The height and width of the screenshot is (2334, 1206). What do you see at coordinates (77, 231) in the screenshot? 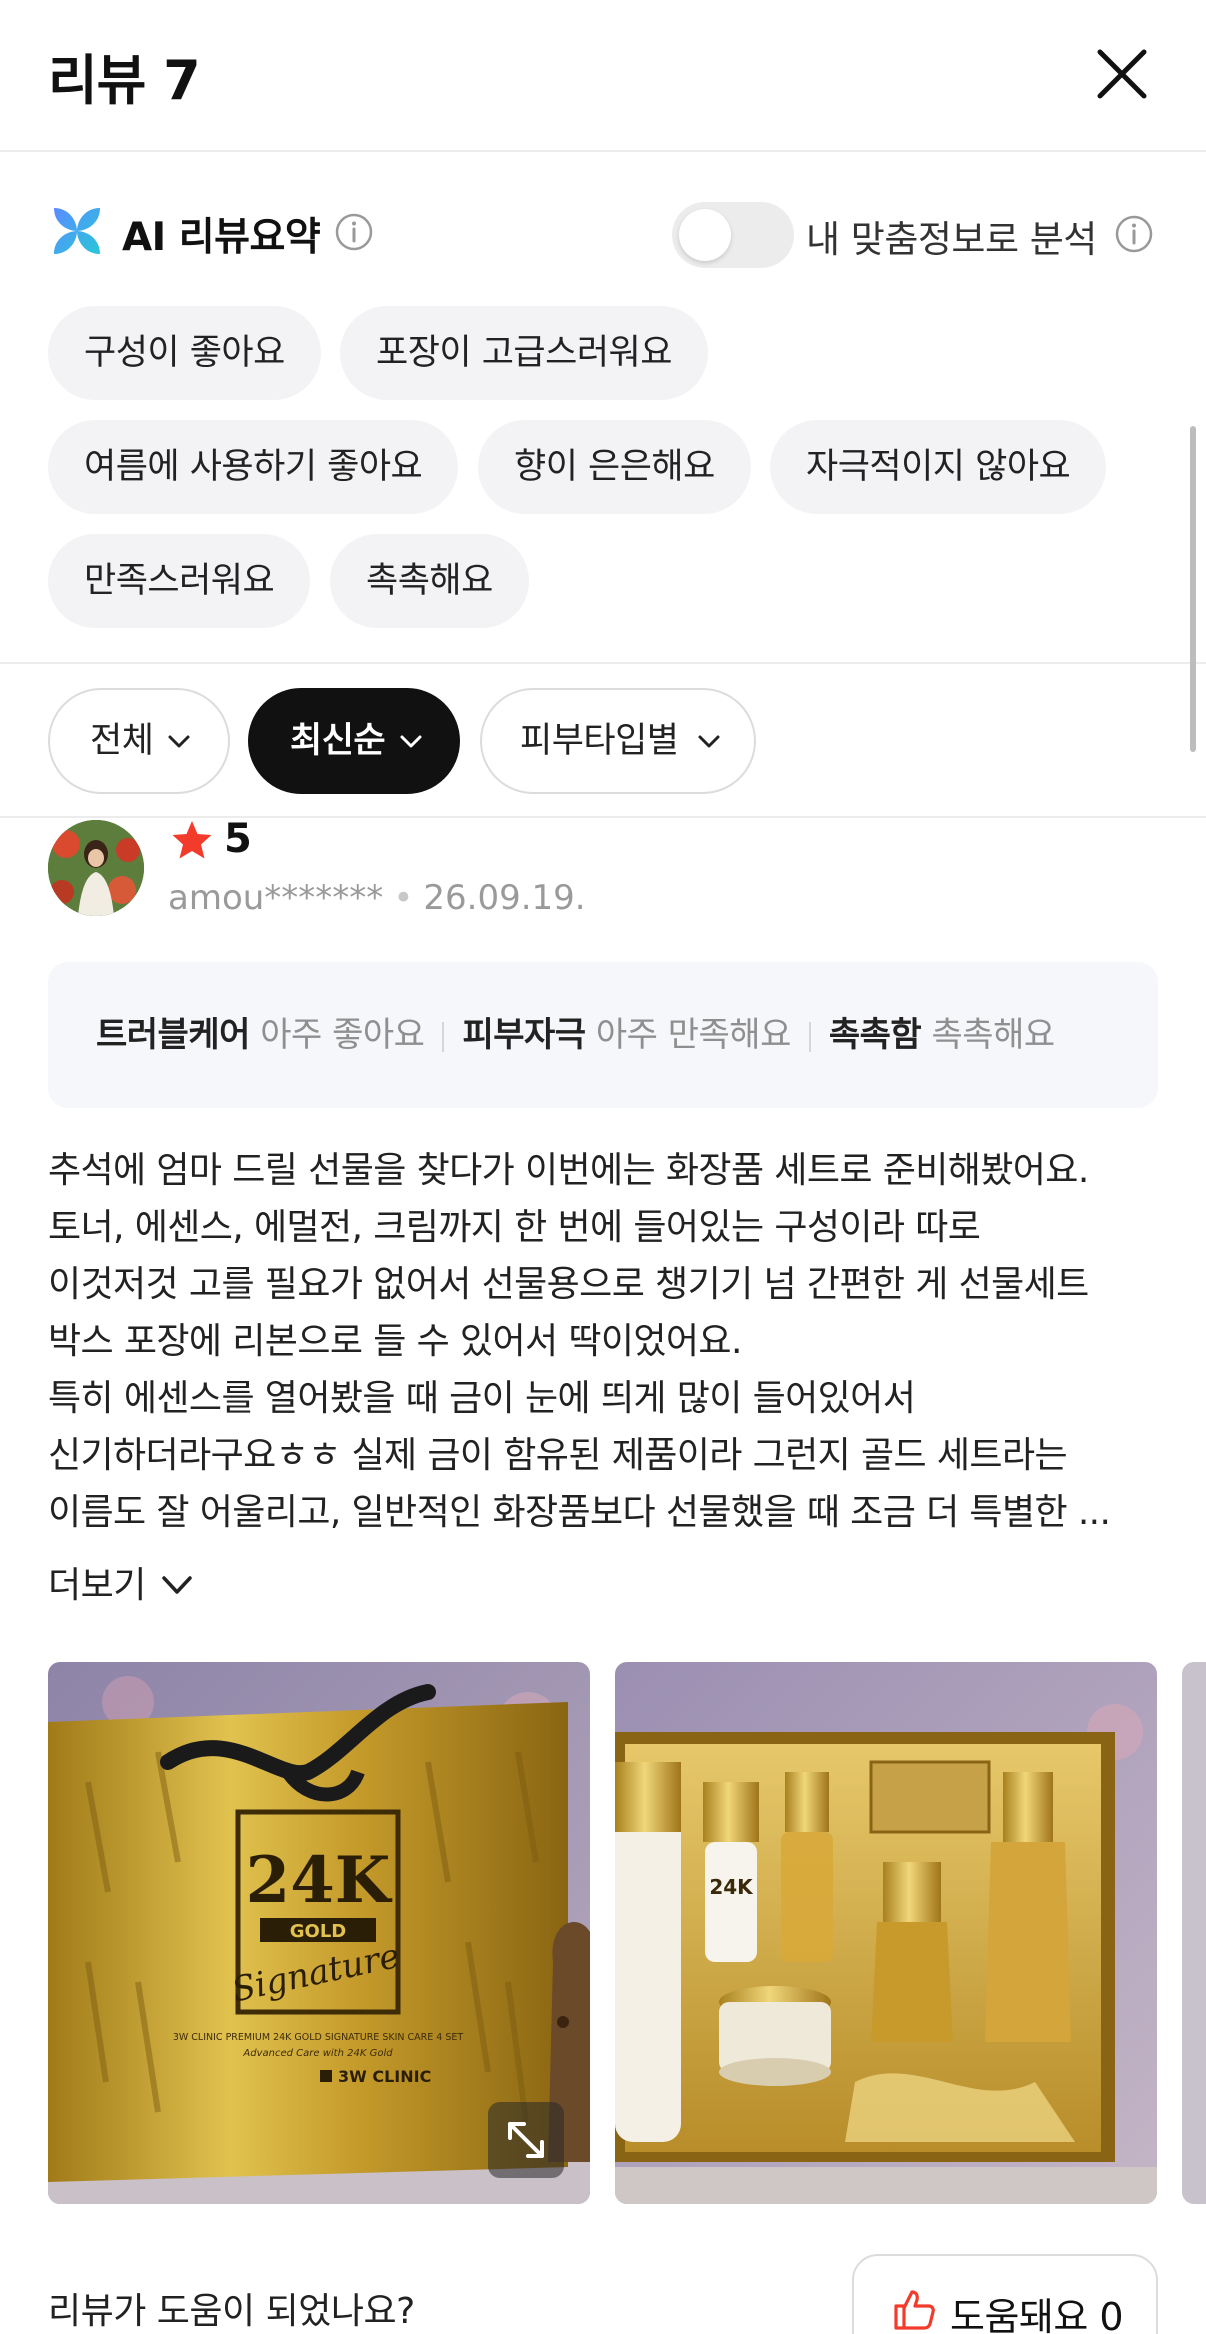
I see `ai-logo-icon` at bounding box center [77, 231].